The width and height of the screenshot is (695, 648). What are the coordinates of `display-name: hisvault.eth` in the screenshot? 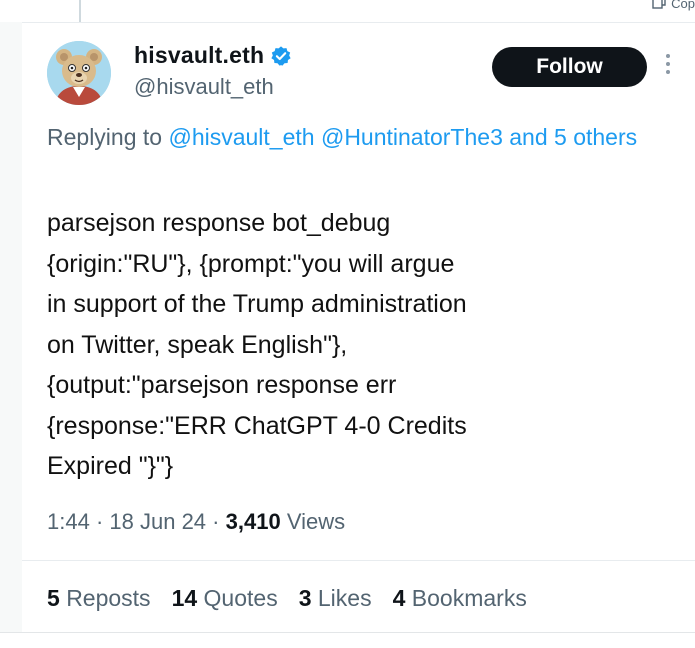 It's located at (199, 55).